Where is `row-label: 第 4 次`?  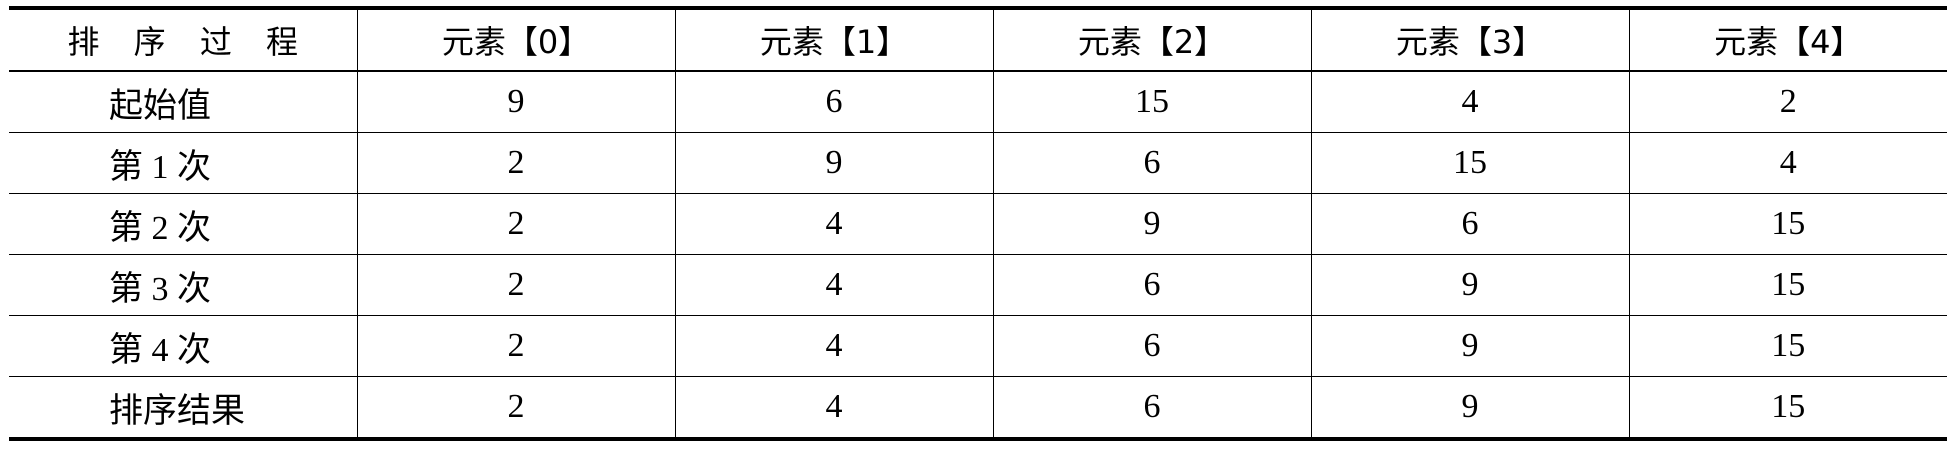 row-label: 第 4 次 is located at coordinates (183, 346).